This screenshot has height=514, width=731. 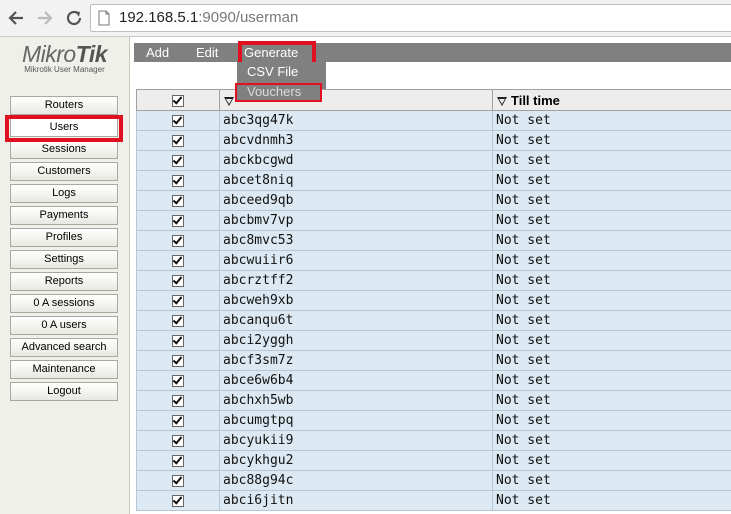 I want to click on table-row: abci2yggh Not set, so click(x=433, y=340).